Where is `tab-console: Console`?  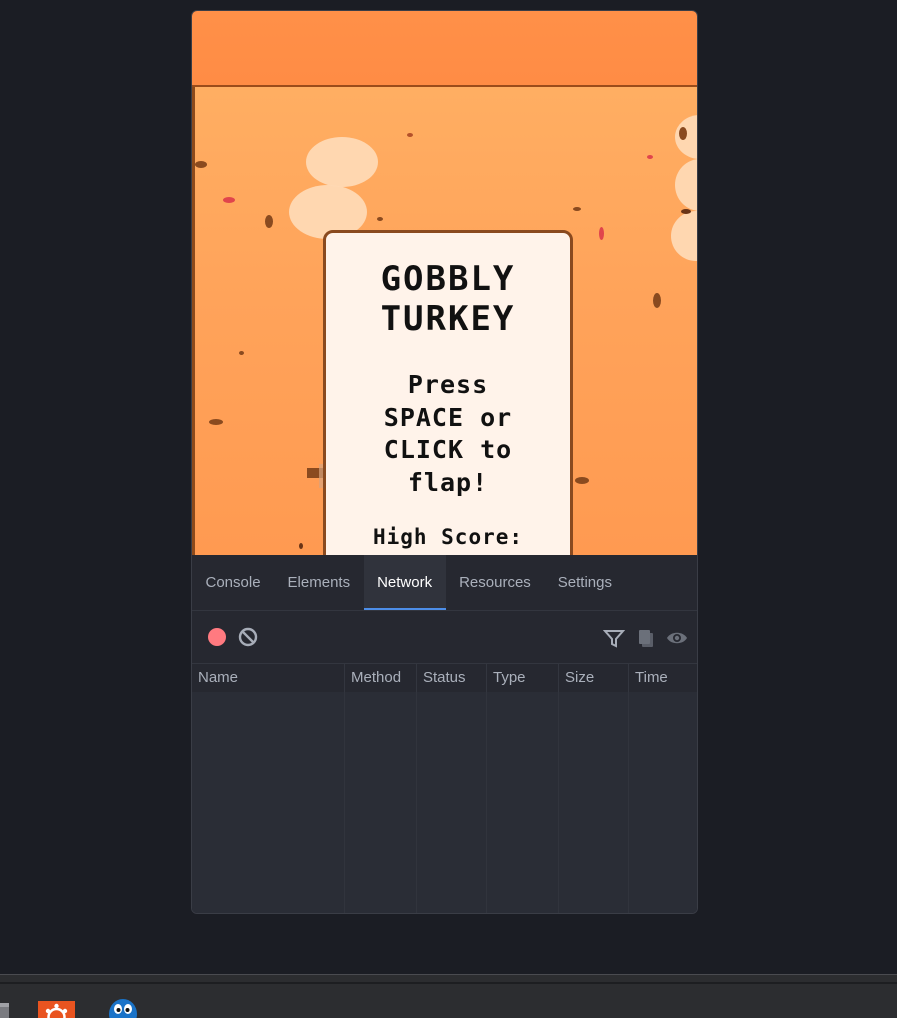 tab-console: Console is located at coordinates (233, 582).